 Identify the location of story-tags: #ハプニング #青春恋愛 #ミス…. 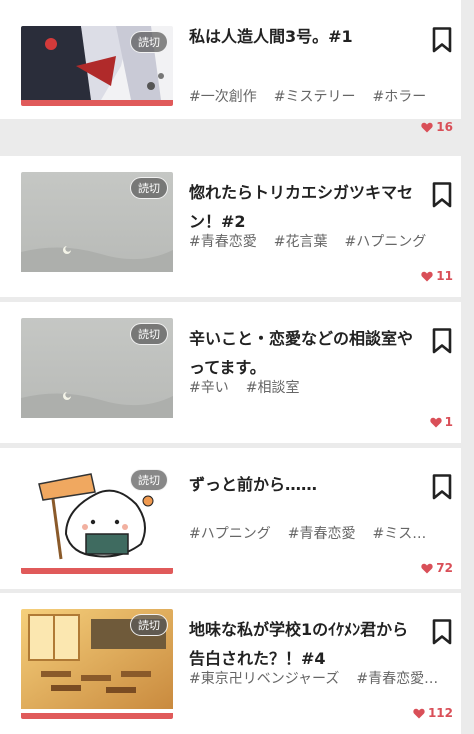
(316, 534).